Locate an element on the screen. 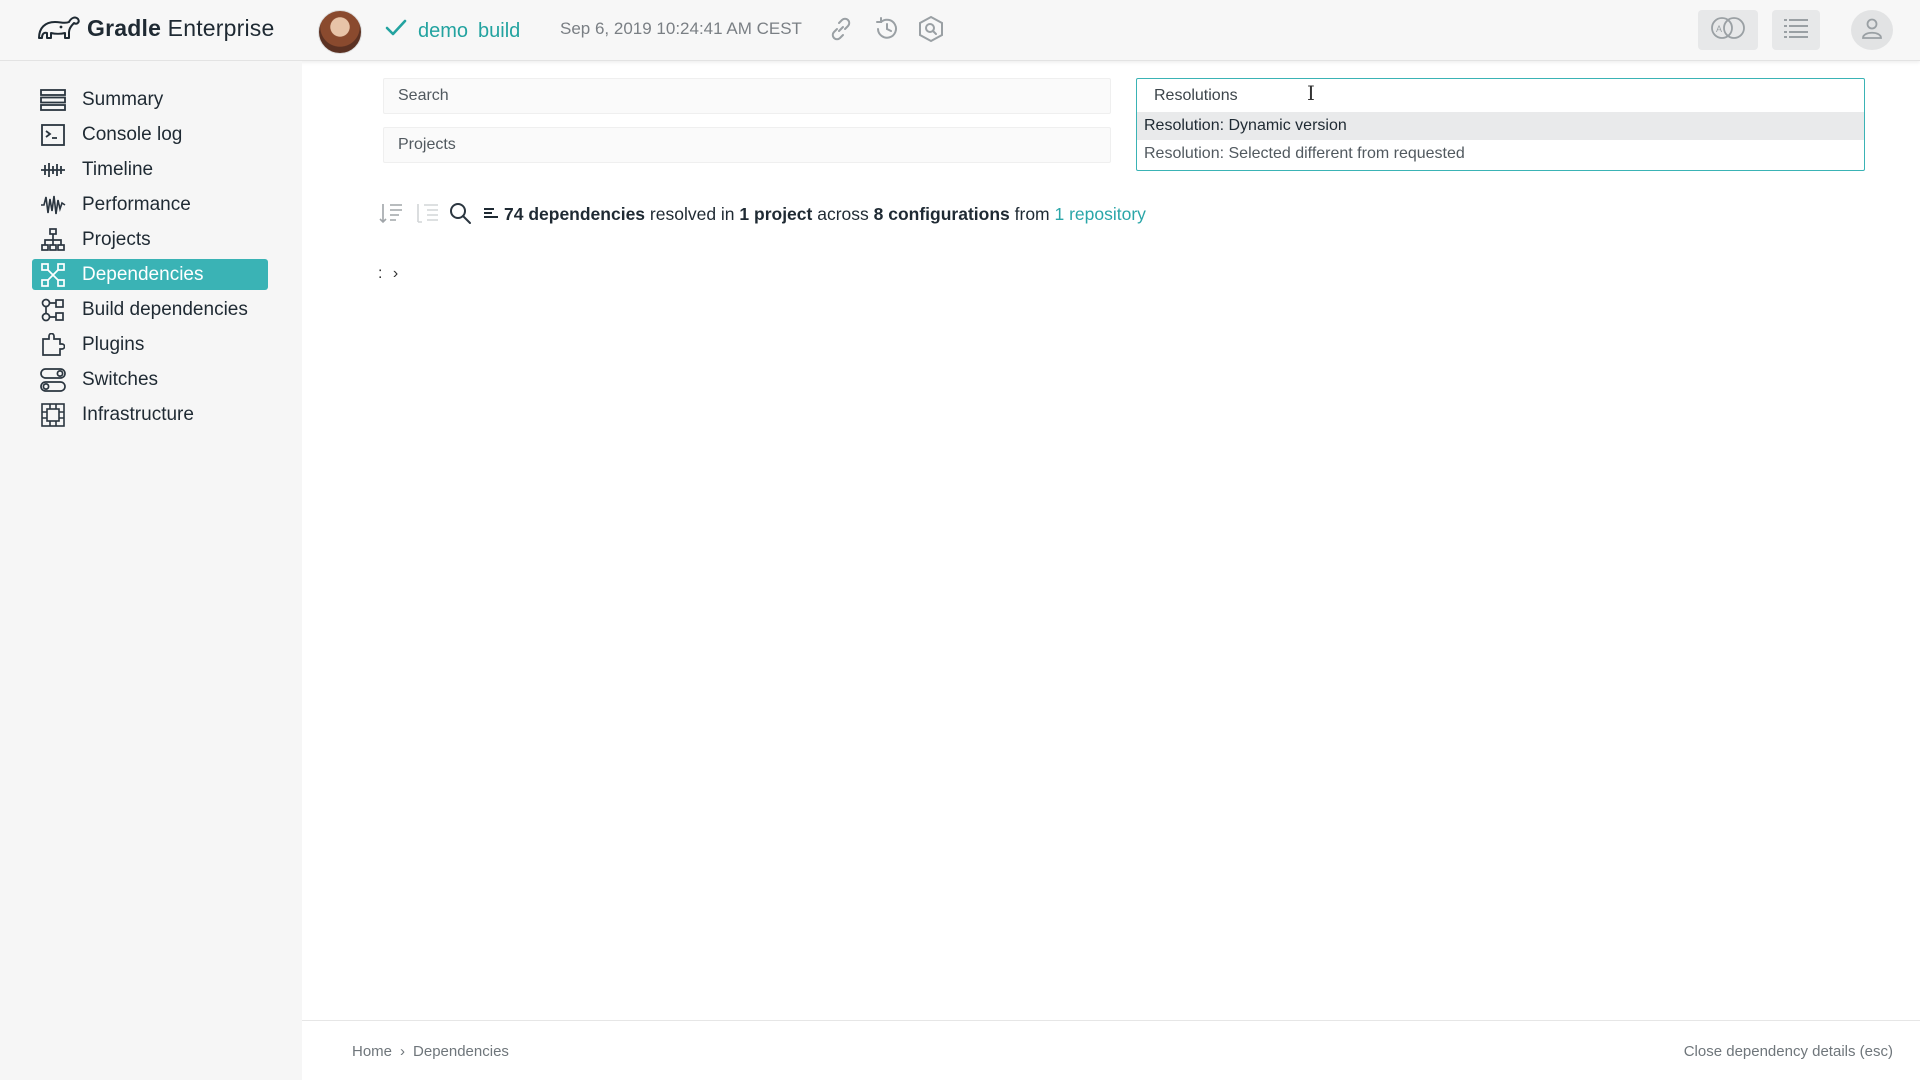  build-list-button is located at coordinates (1796, 30).